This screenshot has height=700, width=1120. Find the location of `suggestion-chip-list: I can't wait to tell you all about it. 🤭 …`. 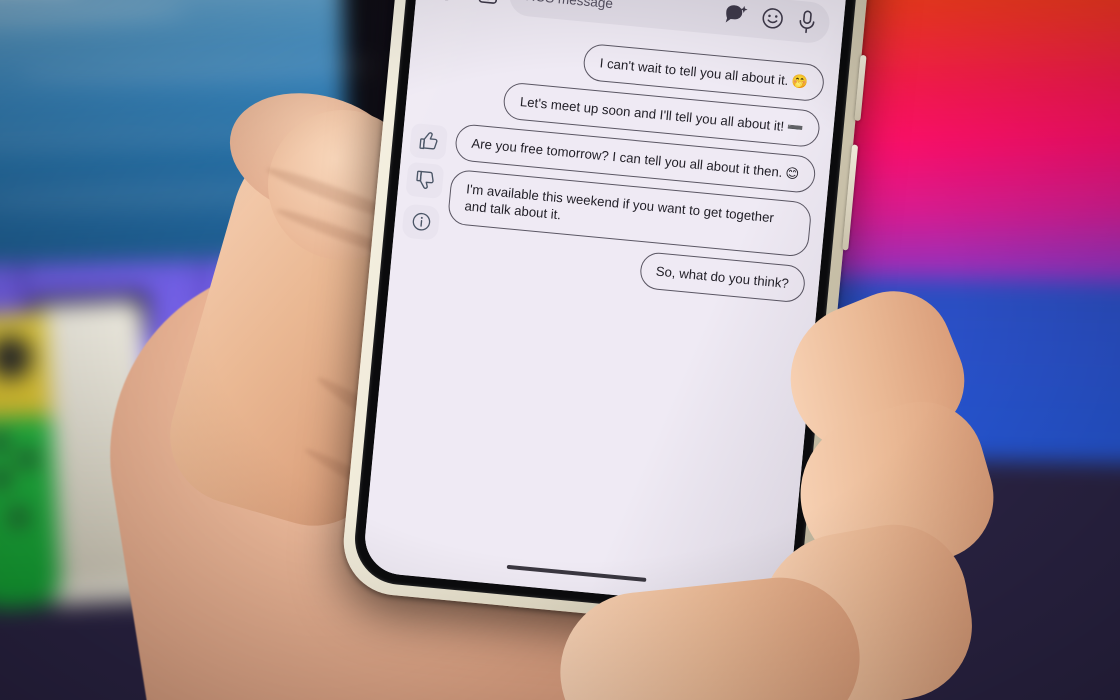

suggestion-chip-list: I can't wait to tell you all about it. 🤭 … is located at coordinates (634, 167).